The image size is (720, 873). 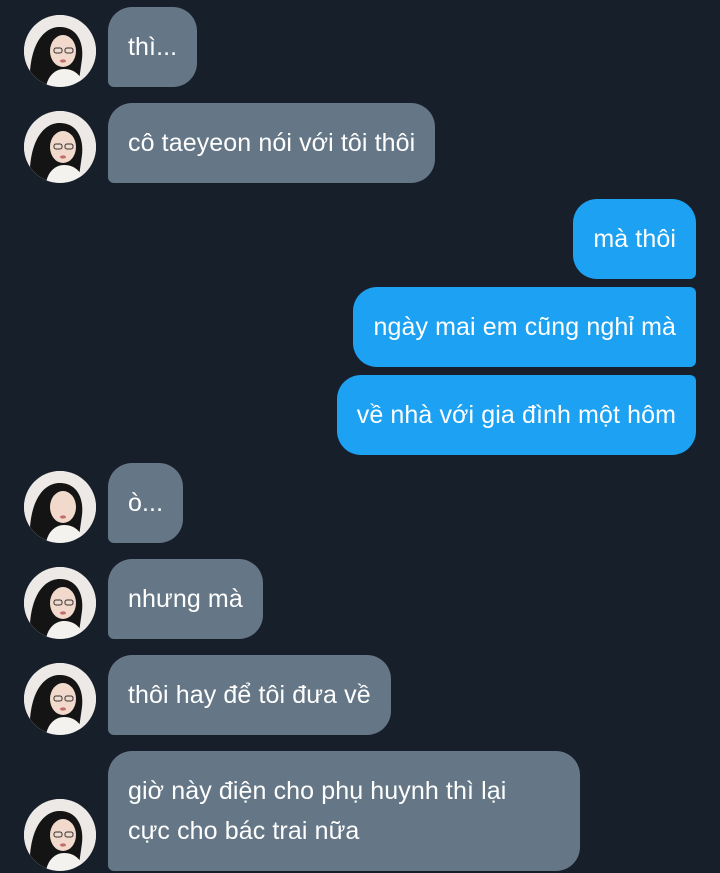 I want to click on outgoing-message-bubble: mà thôi, so click(x=634, y=239).